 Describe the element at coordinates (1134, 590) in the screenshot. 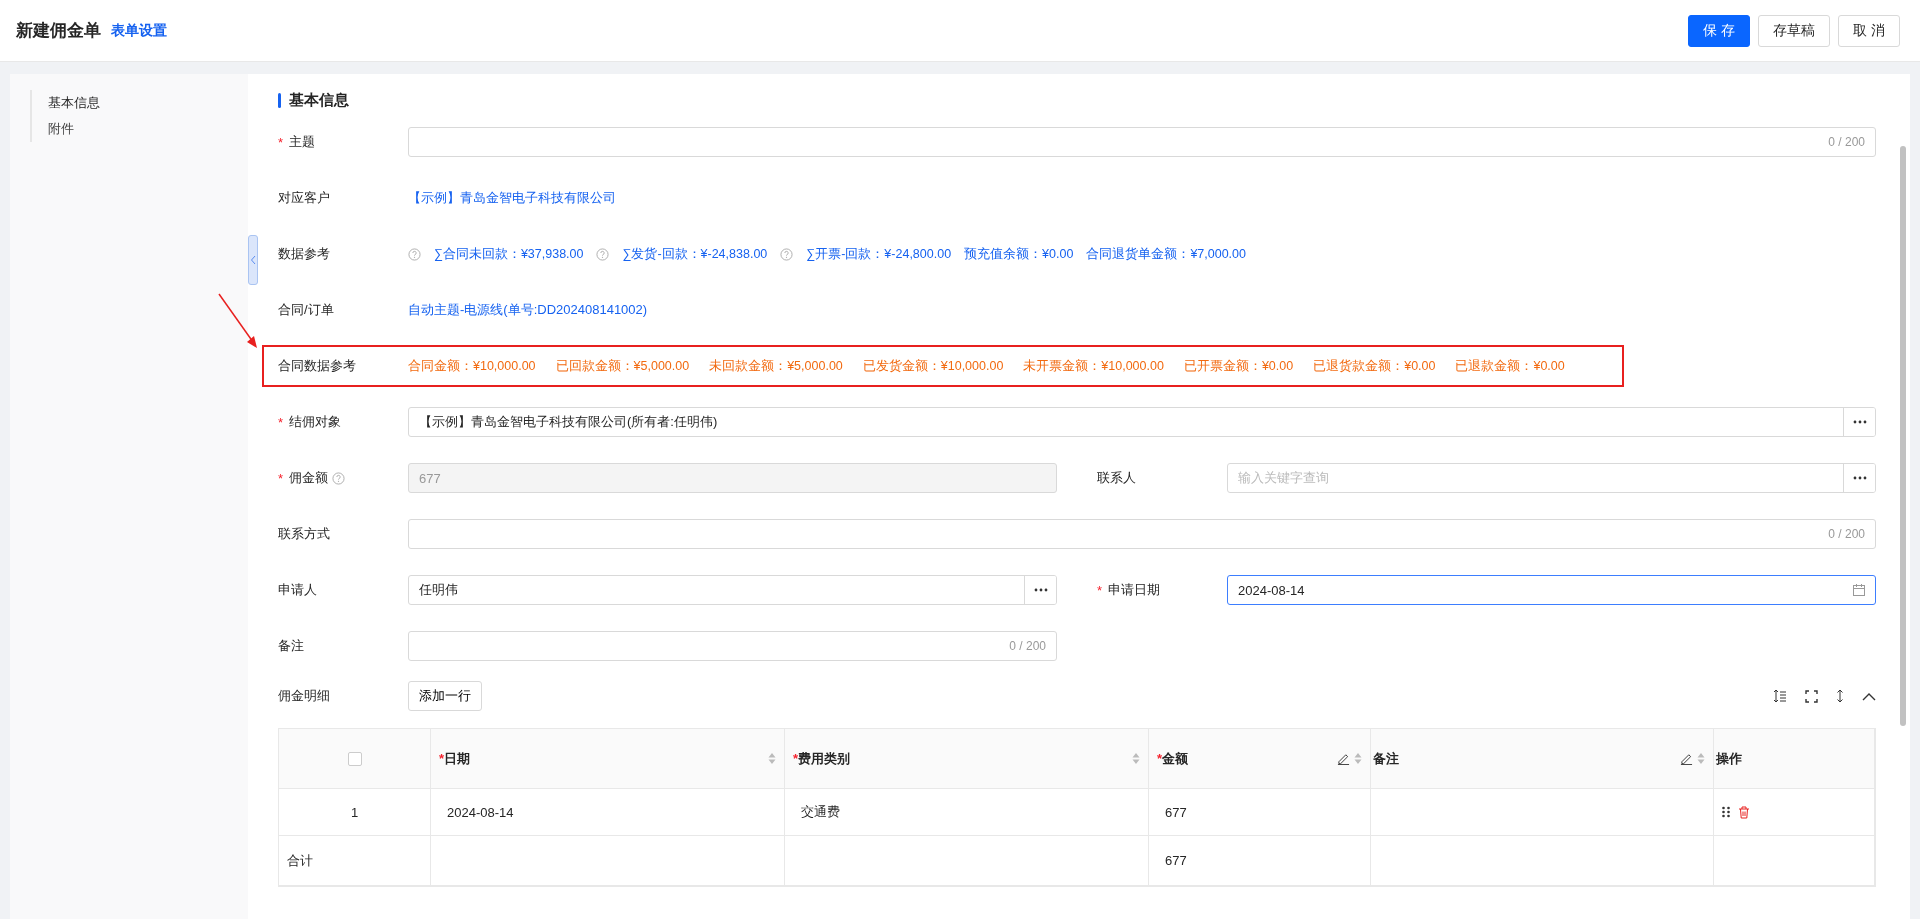

I see `field-label: 申请日期` at that location.